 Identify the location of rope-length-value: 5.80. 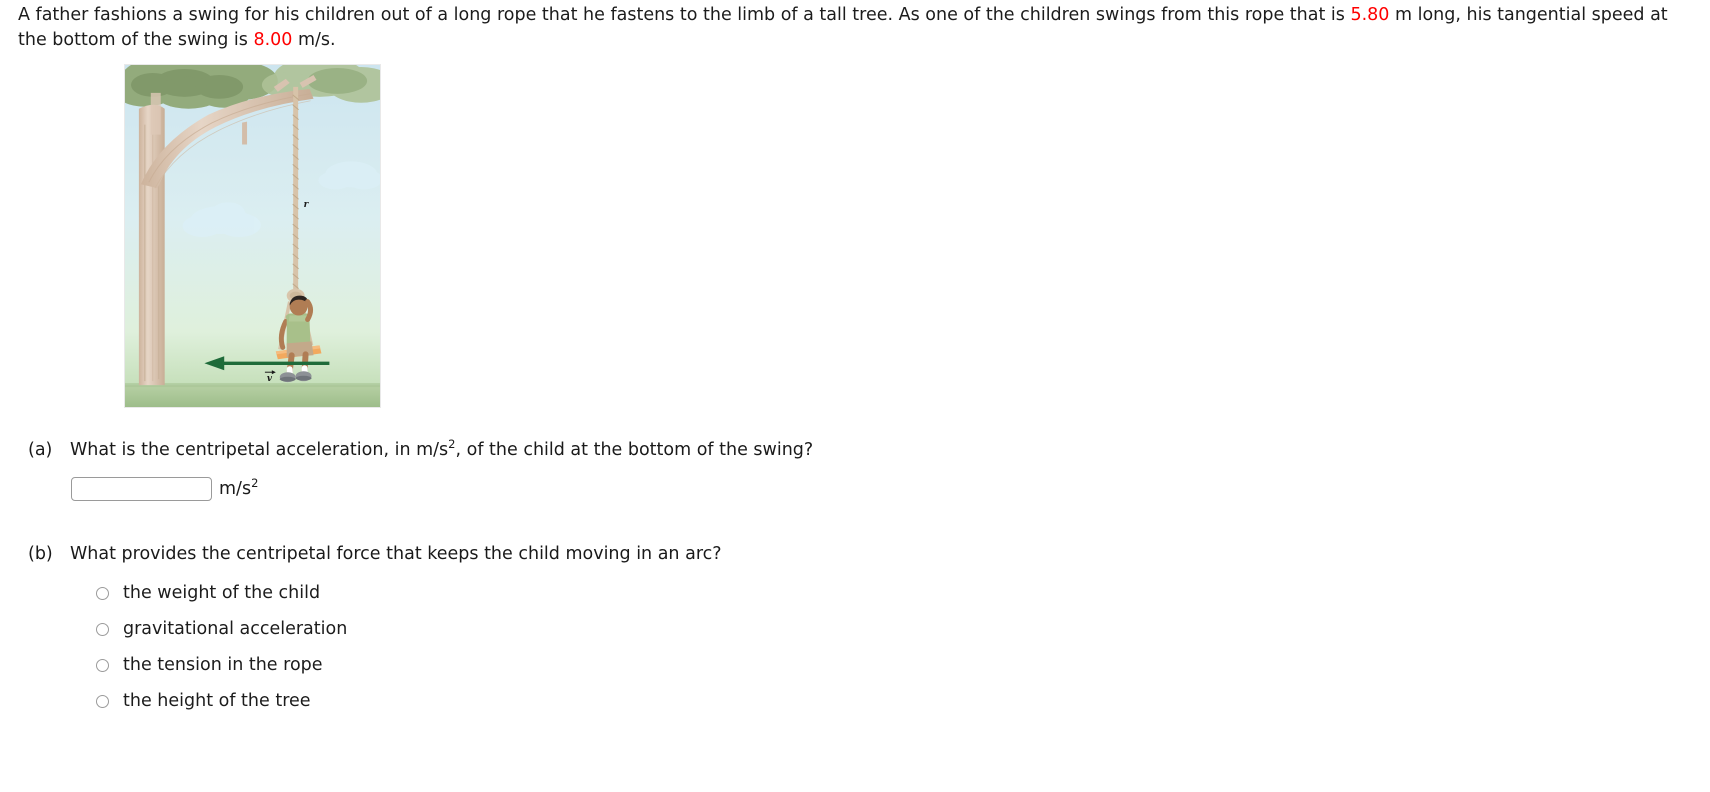
(1370, 15).